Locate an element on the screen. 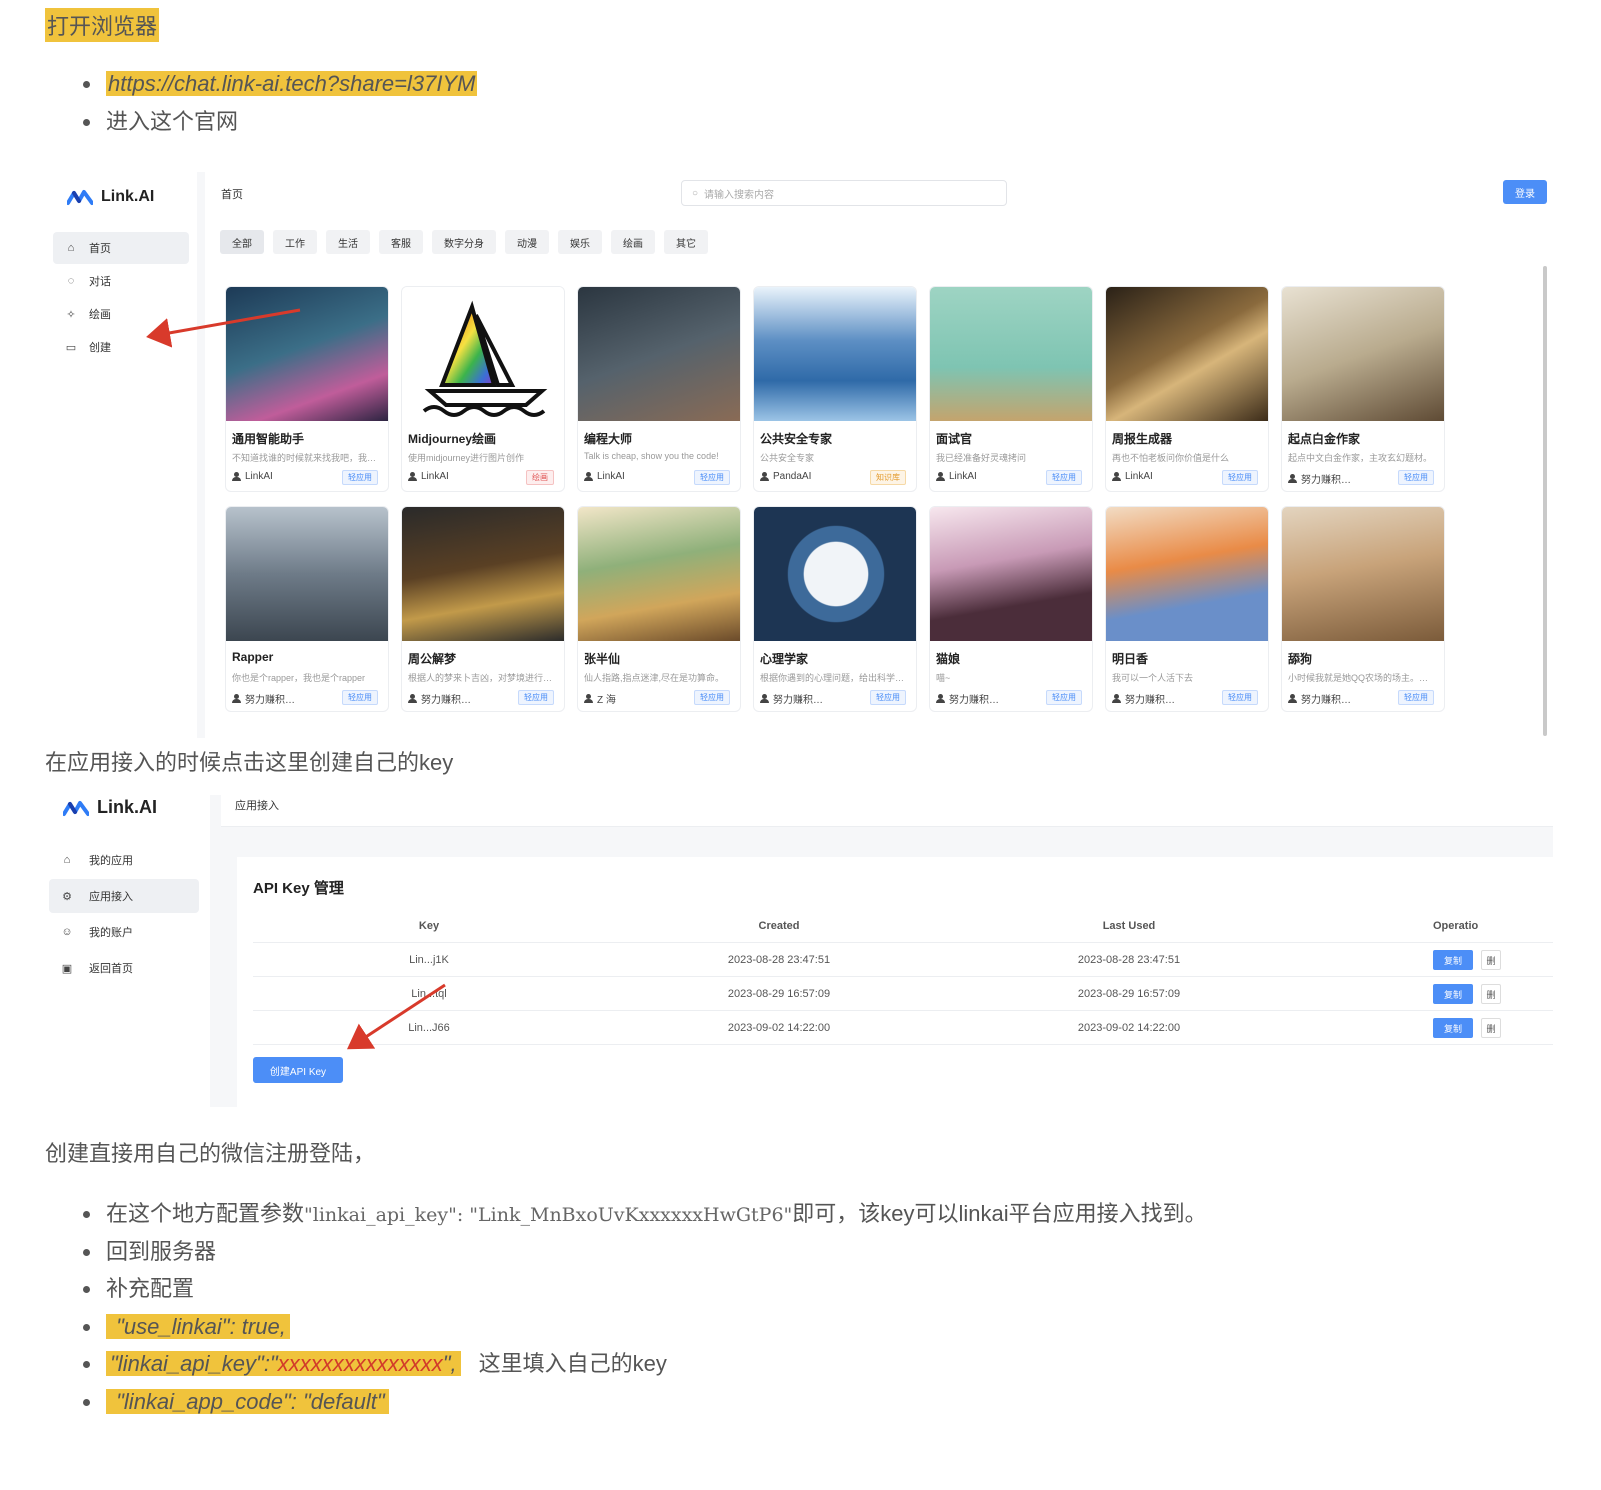 This screenshot has height=1490, width=1601. last-used-cell: 2023-08-29 16:57:09 is located at coordinates (1129, 994).